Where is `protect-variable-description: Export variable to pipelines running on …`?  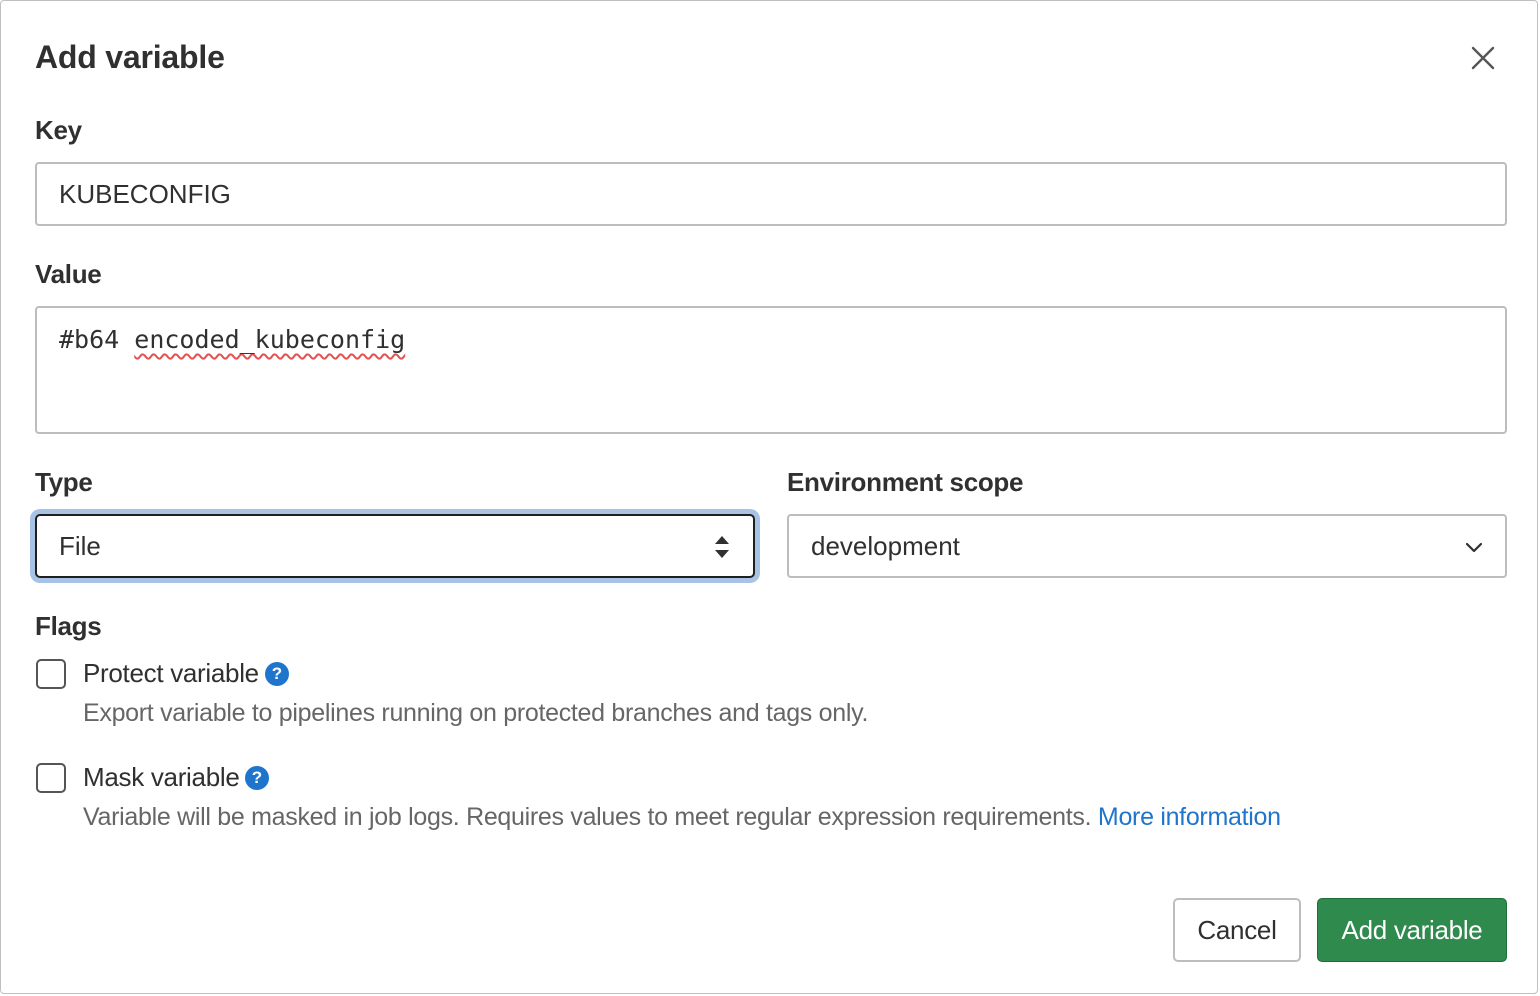 protect-variable-description: Export variable to pipelines running on … is located at coordinates (476, 713).